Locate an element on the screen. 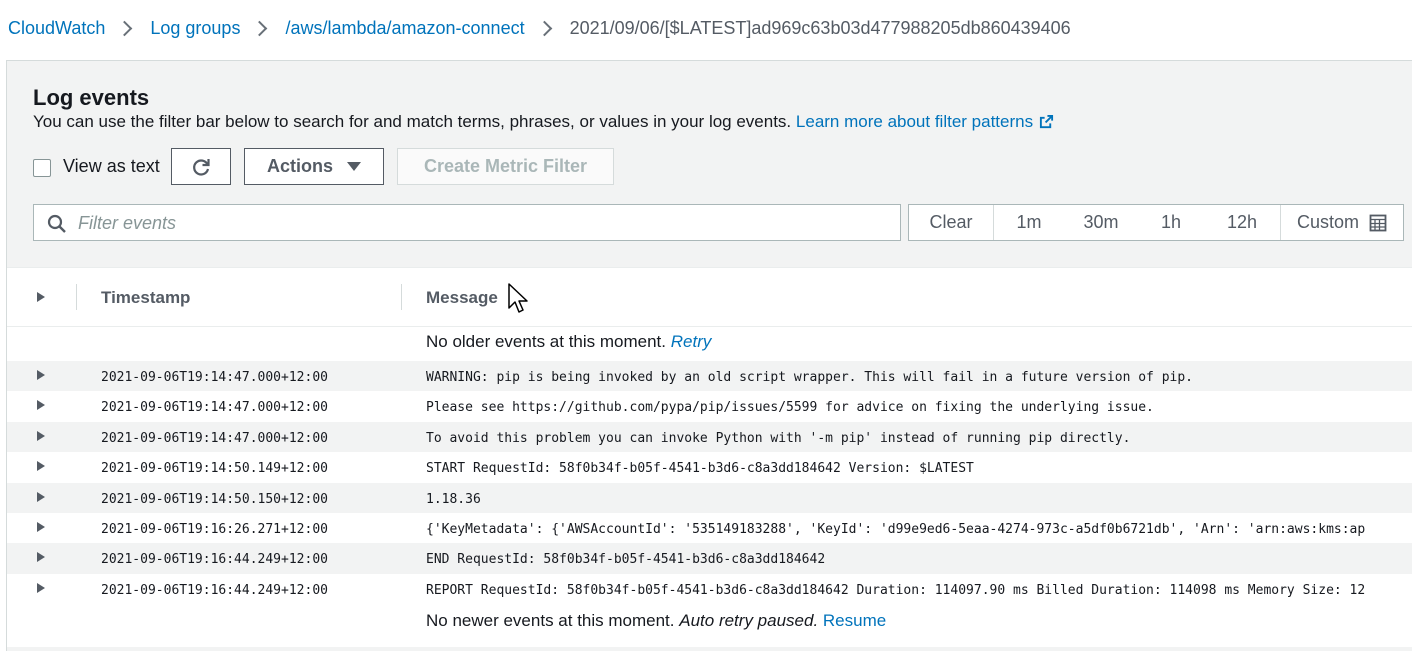 The height and width of the screenshot is (651, 1412). table-header: Timestamp Message is located at coordinates (709, 297).